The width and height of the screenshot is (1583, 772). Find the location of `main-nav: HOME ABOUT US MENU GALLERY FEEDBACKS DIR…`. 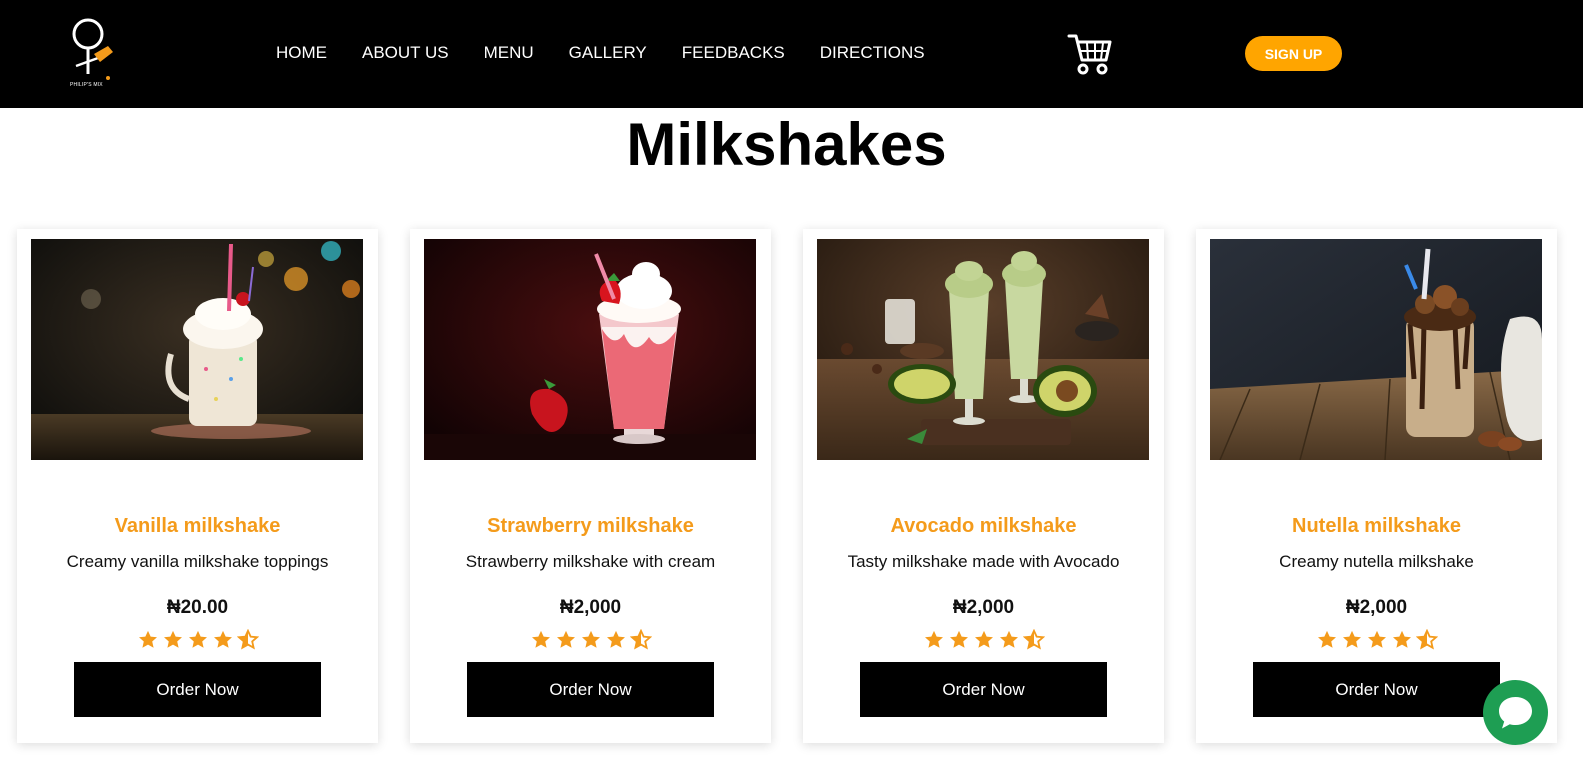

main-nav: HOME ABOUT US MENU GALLERY FEEDBACKS DIR… is located at coordinates (618, 53).